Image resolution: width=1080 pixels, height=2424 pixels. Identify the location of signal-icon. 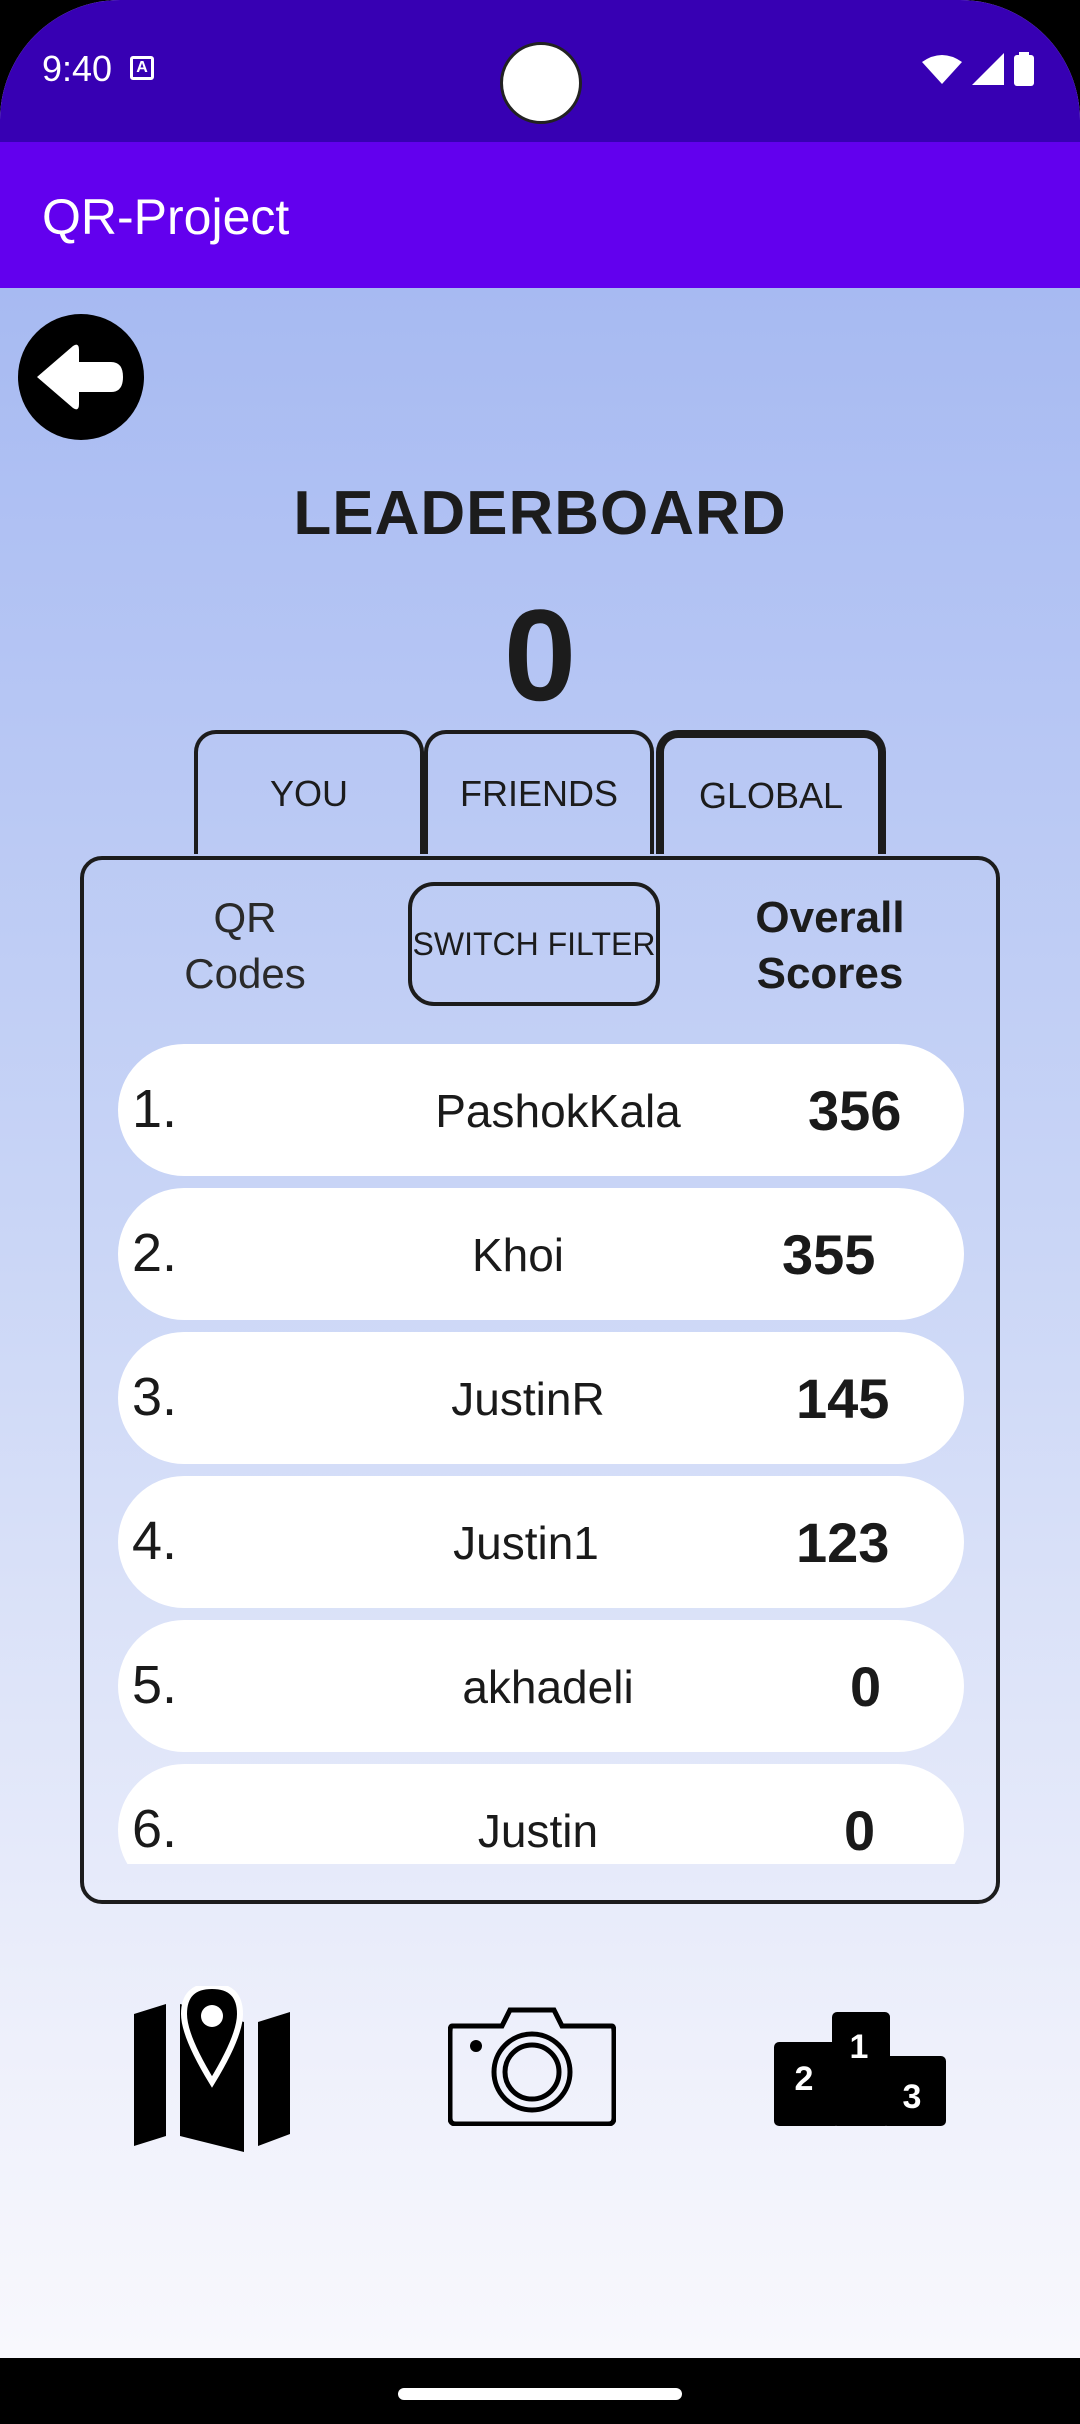
(988, 69).